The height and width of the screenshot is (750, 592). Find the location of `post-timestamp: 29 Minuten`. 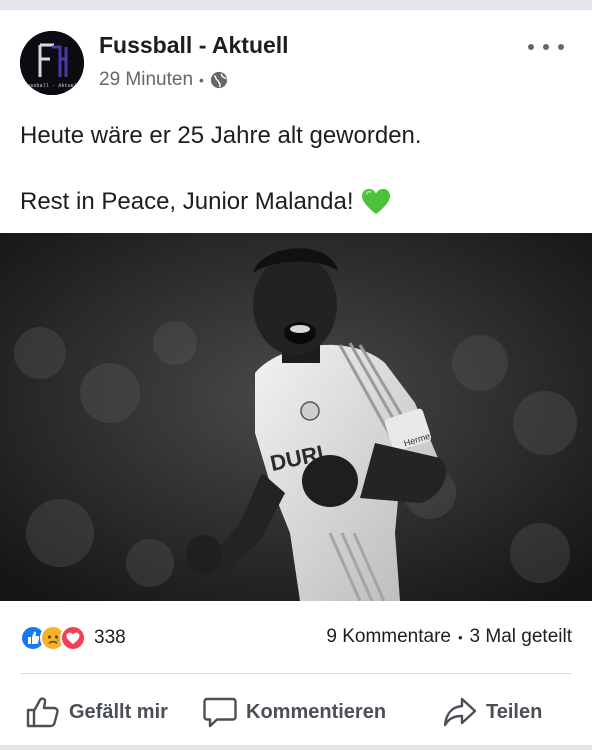

post-timestamp: 29 Minuten is located at coordinates (146, 80).